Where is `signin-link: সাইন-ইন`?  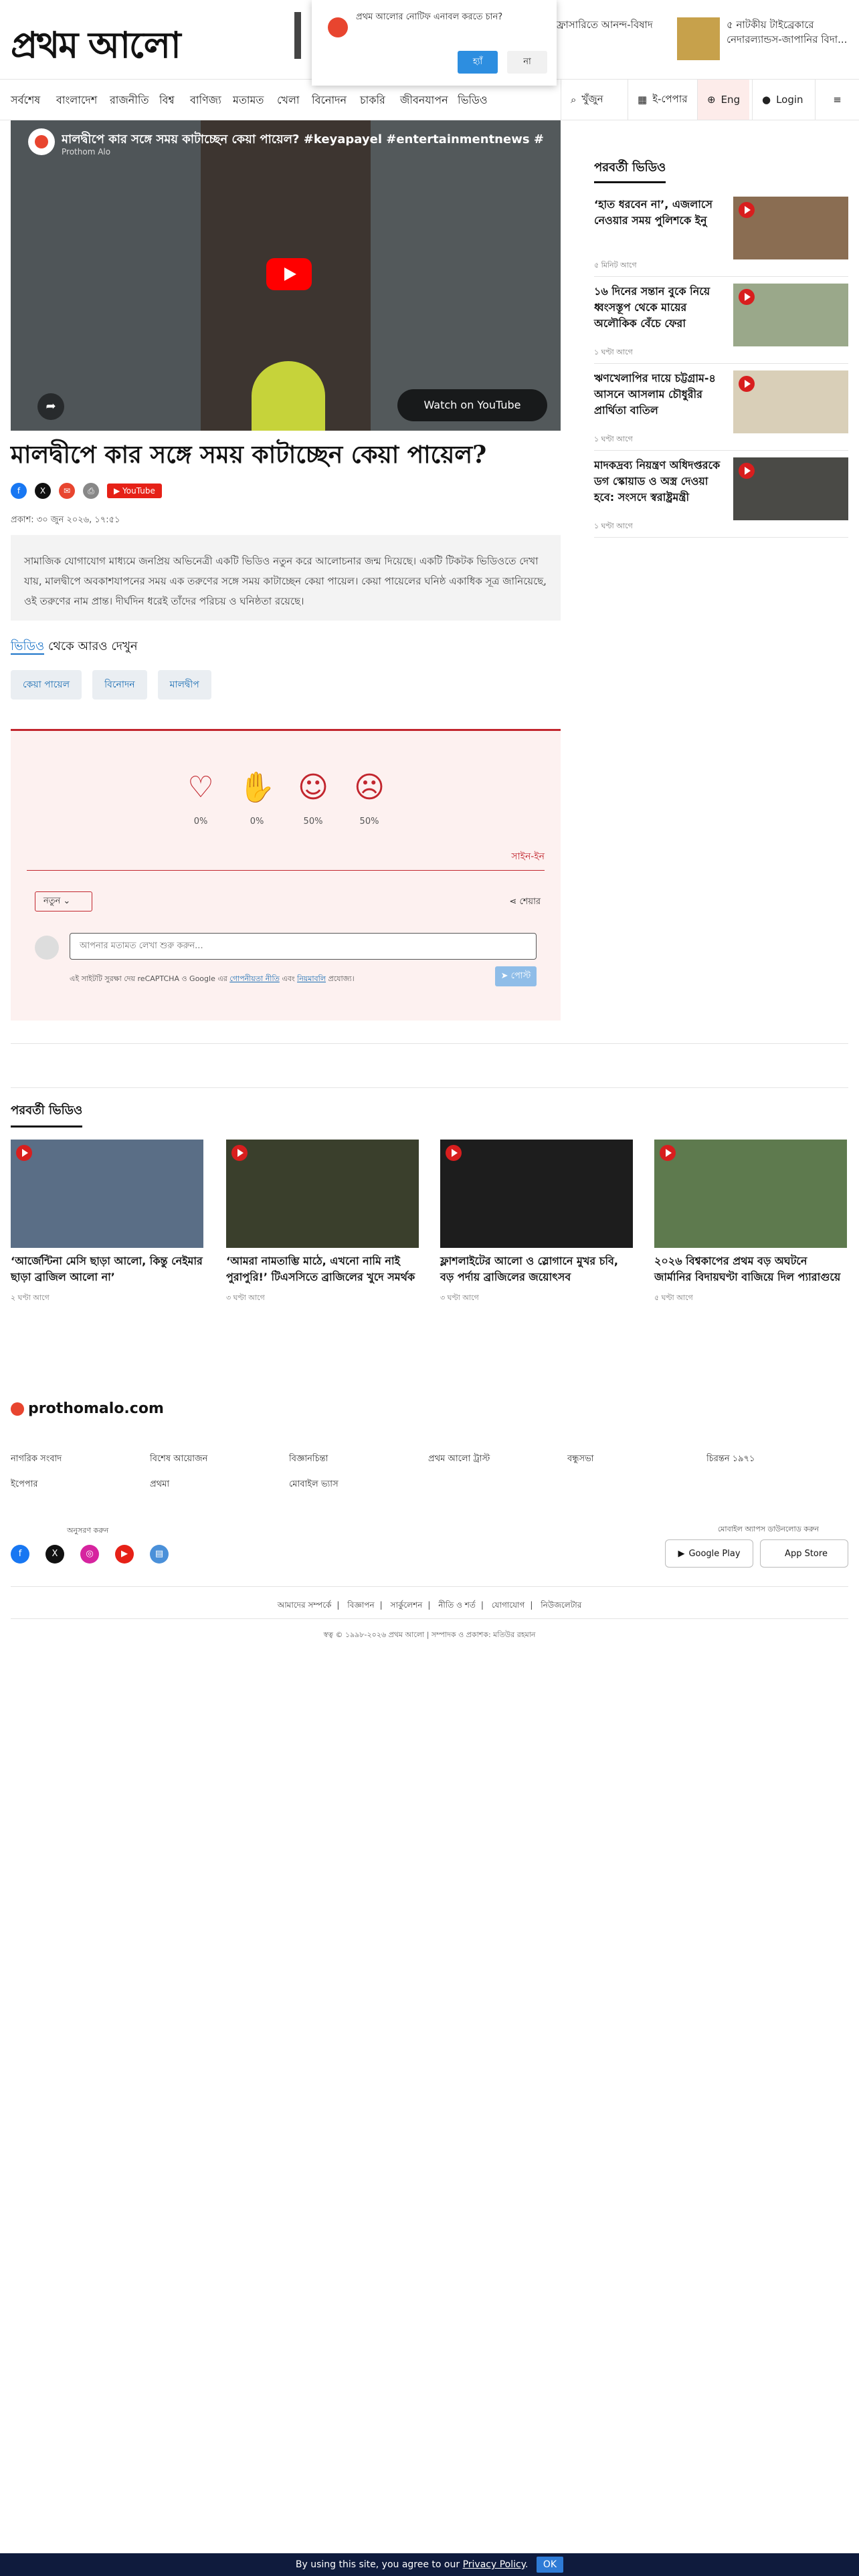
signin-link: সাইন-ইন is located at coordinates (528, 857).